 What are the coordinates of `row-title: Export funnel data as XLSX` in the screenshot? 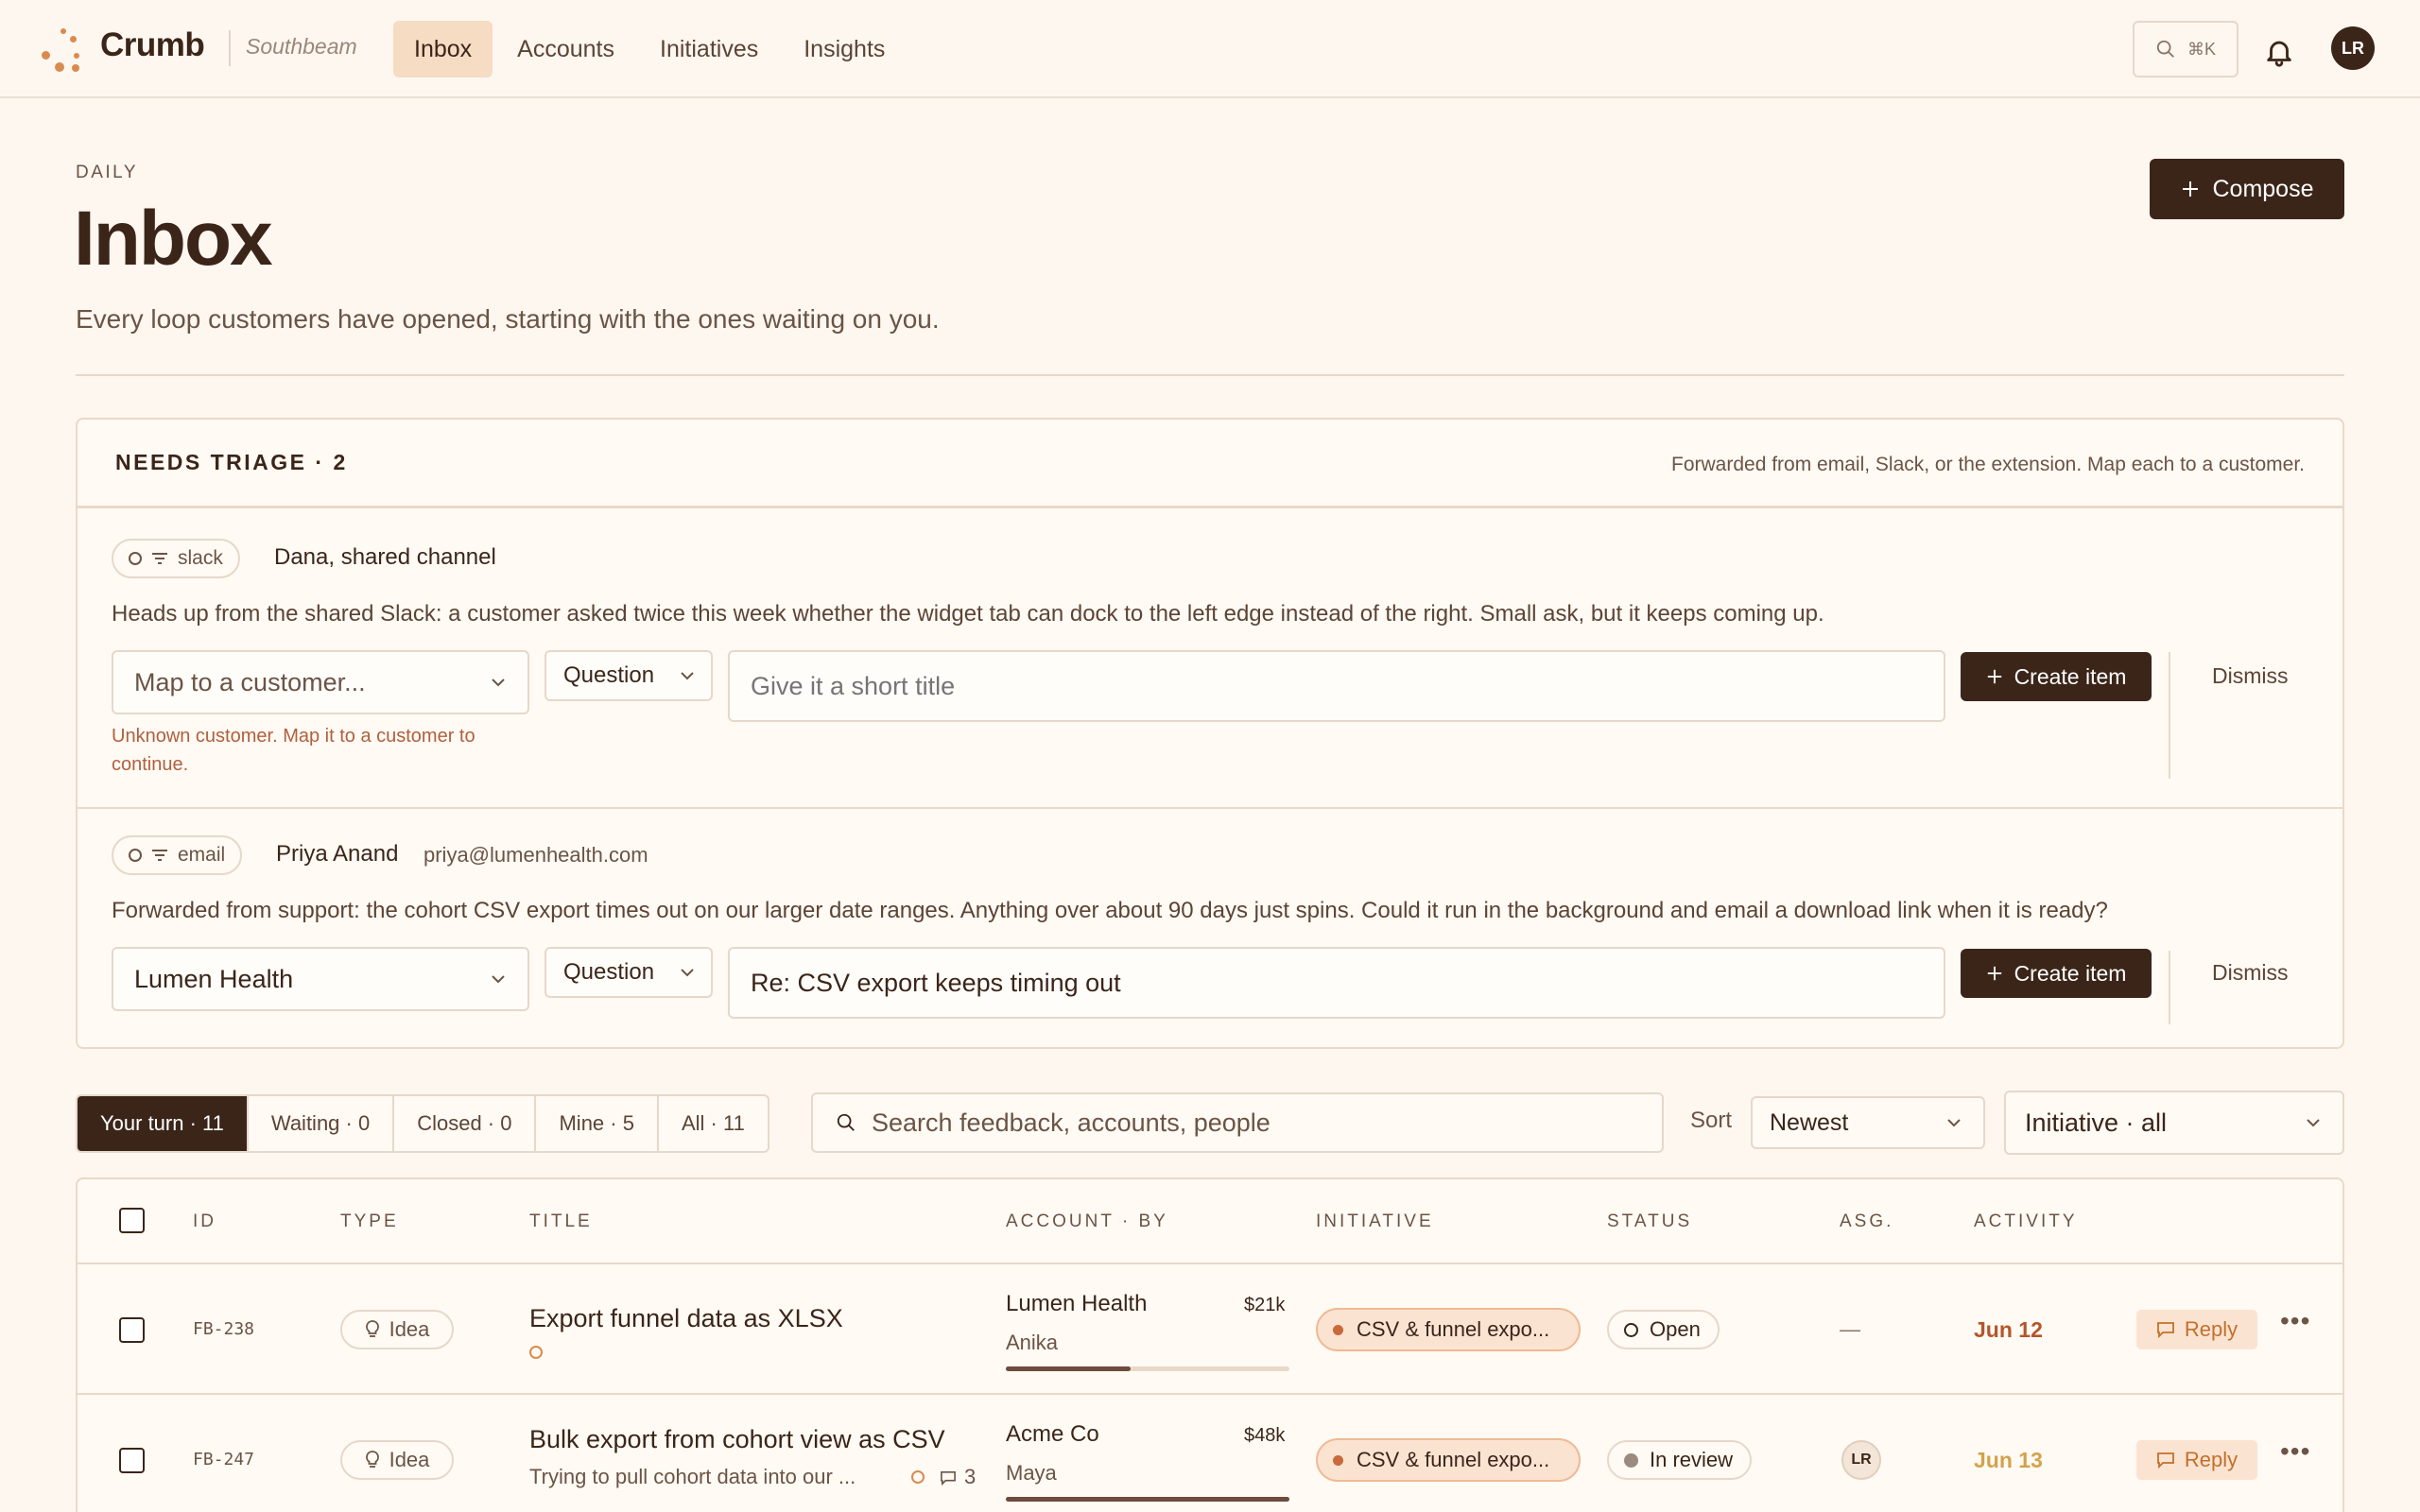 It's located at (686, 1318).